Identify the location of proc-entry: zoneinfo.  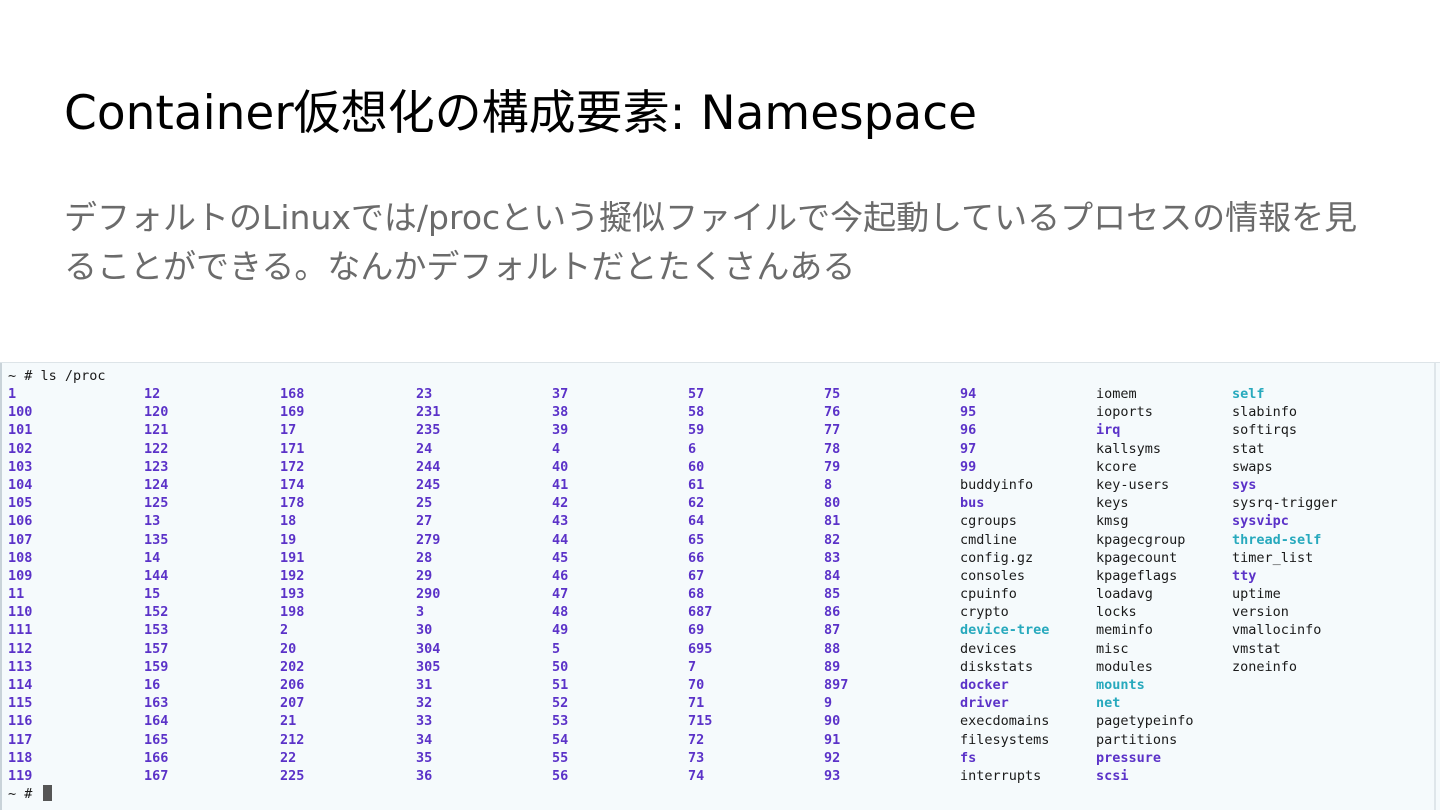
(1265, 666).